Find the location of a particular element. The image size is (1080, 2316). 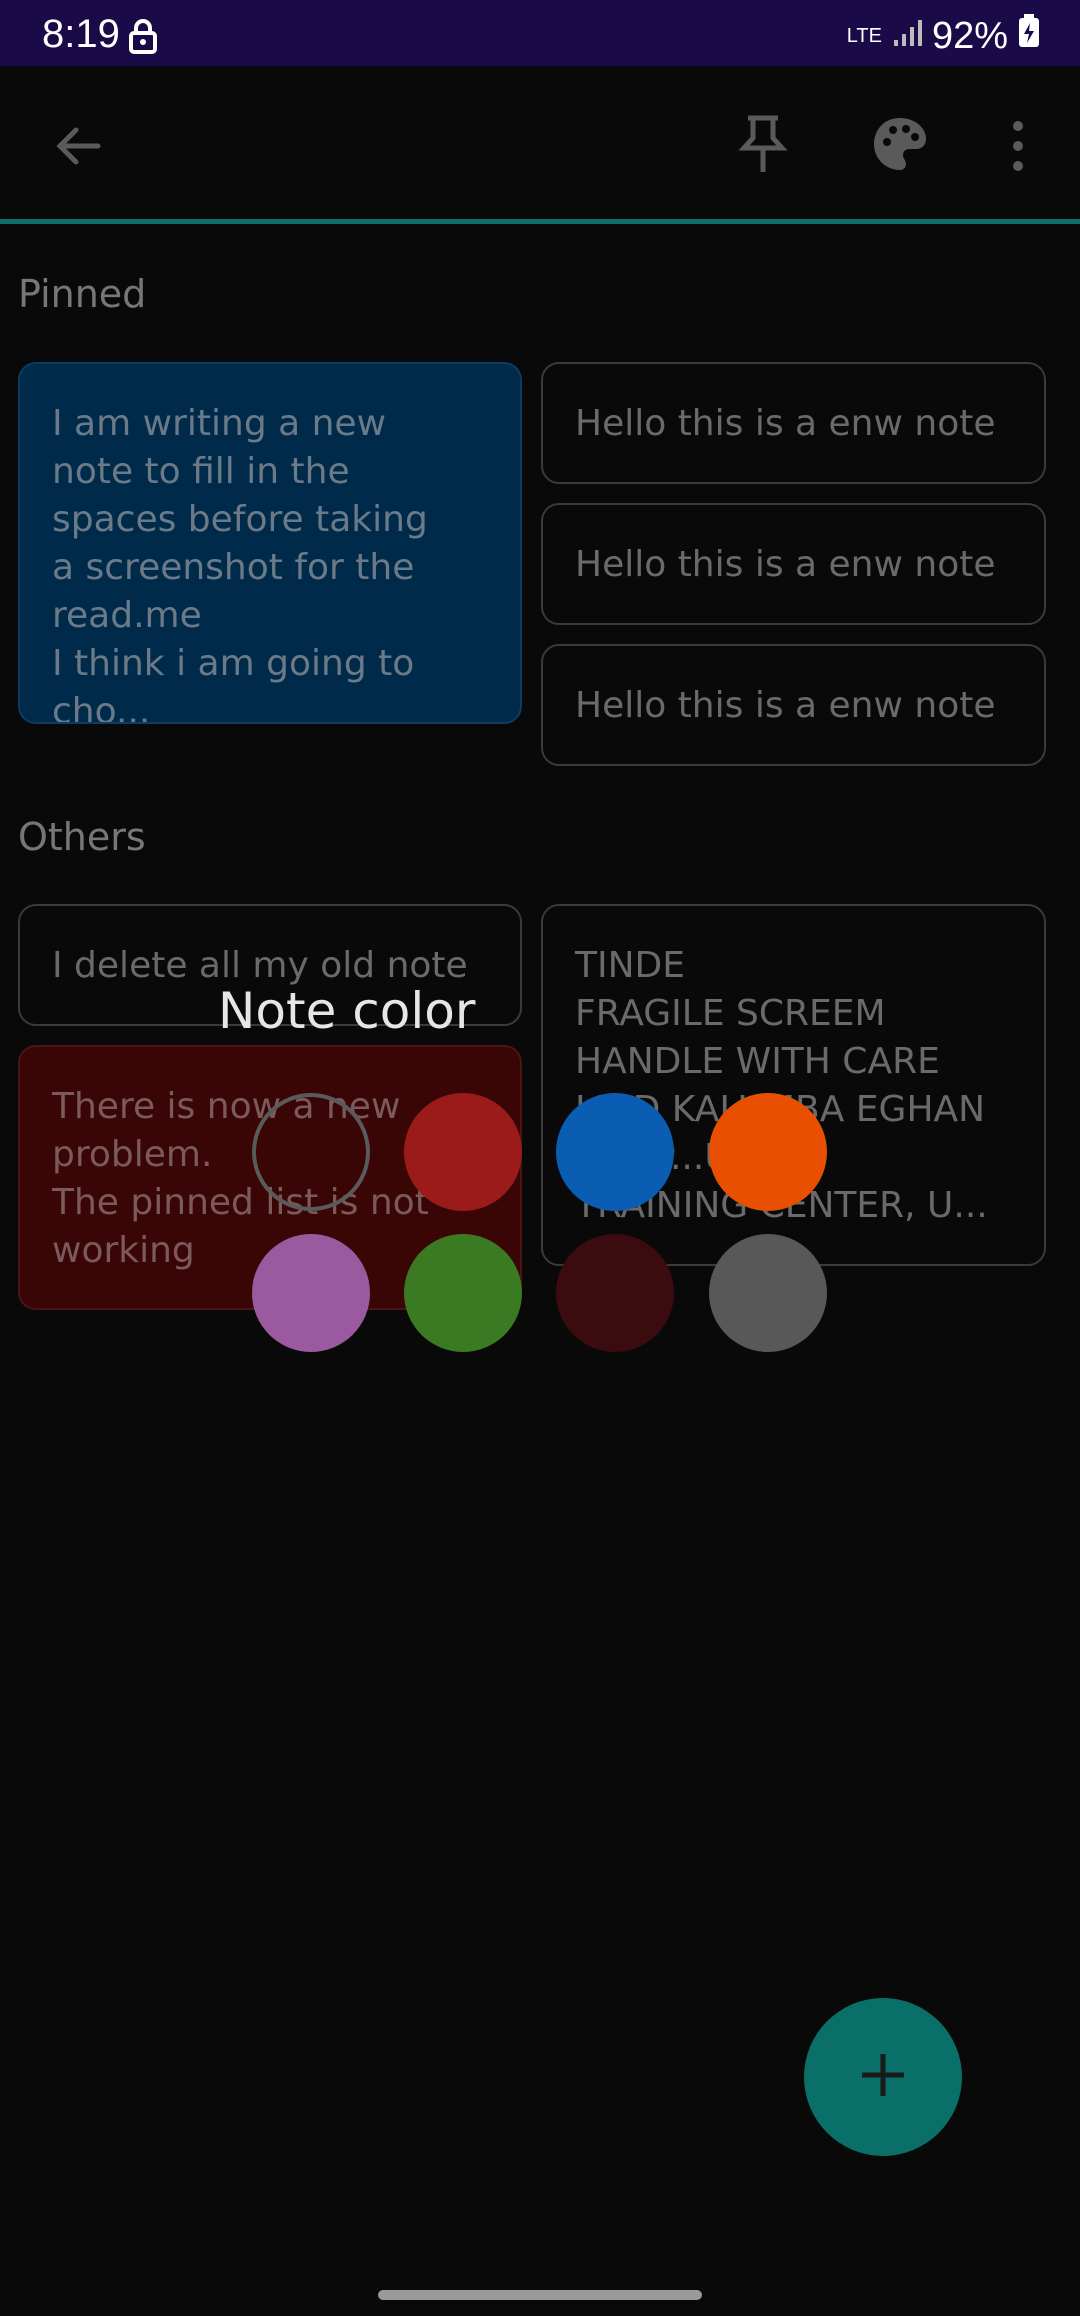

color-swatch-grey is located at coordinates (768, 1293).